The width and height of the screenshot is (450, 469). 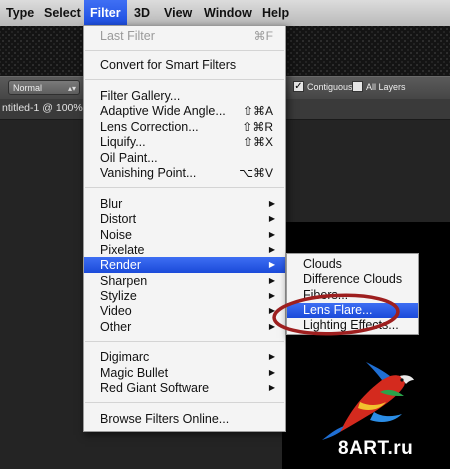 I want to click on mode-value: Normal, so click(x=28, y=88).